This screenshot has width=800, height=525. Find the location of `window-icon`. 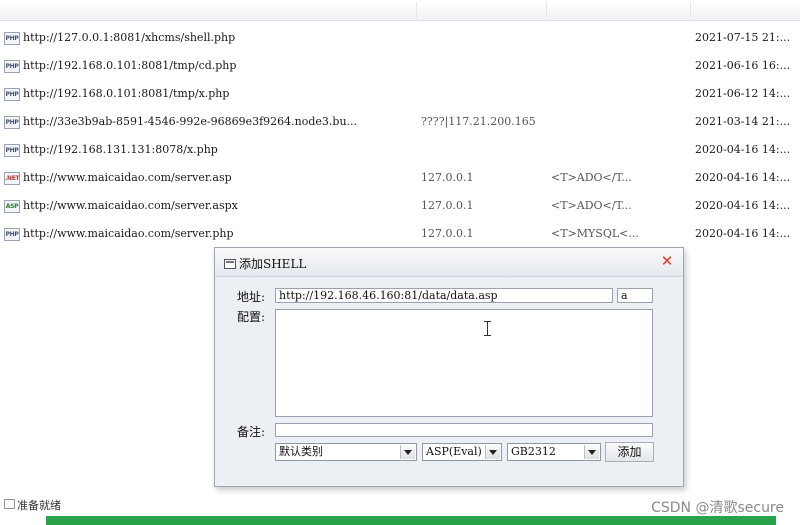

window-icon is located at coordinates (230, 264).